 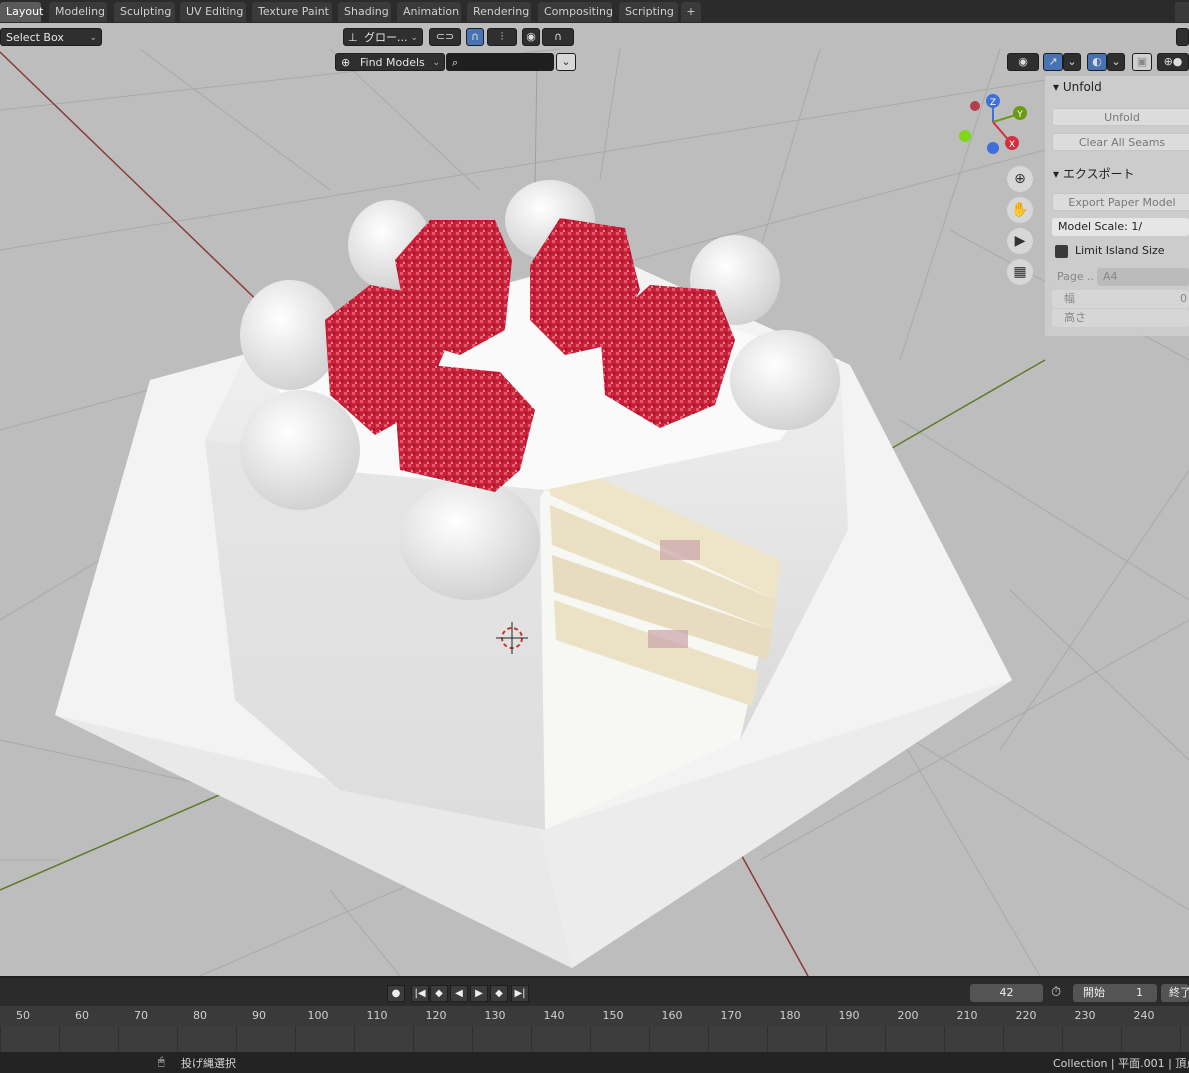 What do you see at coordinates (1094, 992) in the screenshot?
I see `start-label: 開始` at bounding box center [1094, 992].